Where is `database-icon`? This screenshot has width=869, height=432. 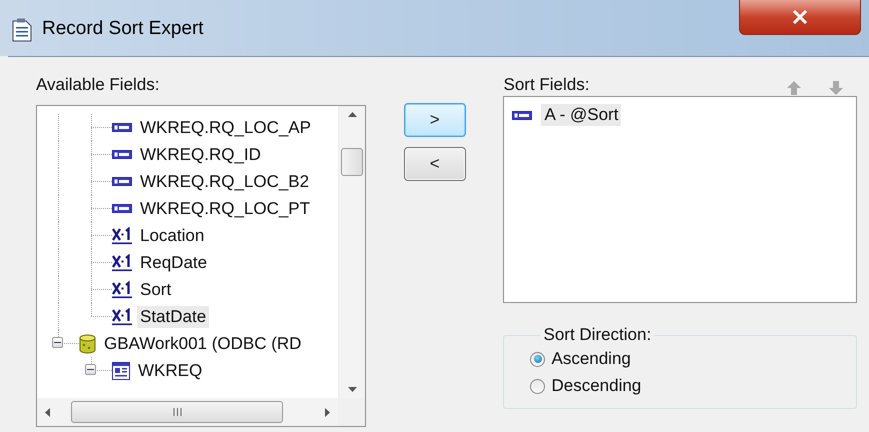
database-icon is located at coordinates (87, 344).